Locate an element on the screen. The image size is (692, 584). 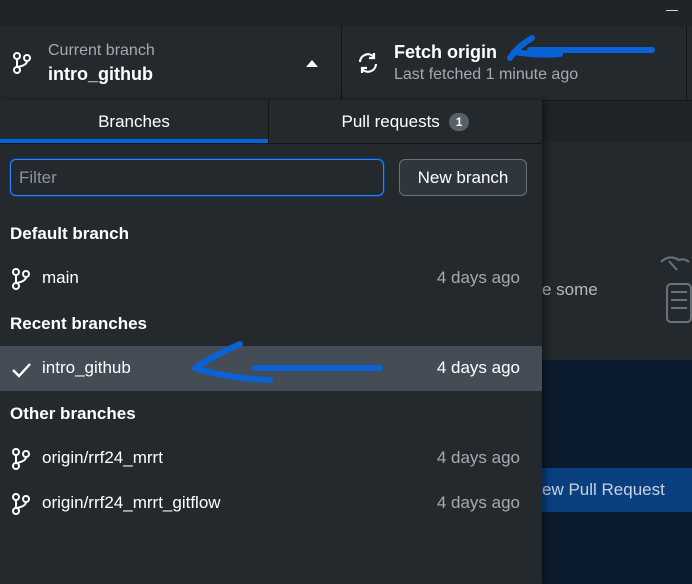
fetch-origin-title: Fetch origin is located at coordinates (445, 52).